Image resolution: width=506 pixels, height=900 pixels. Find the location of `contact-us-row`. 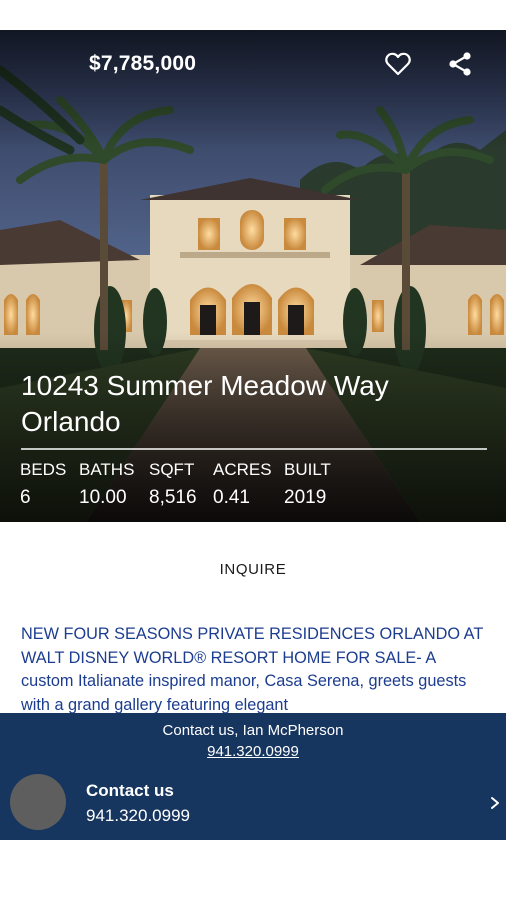

contact-us-row is located at coordinates (253, 804).